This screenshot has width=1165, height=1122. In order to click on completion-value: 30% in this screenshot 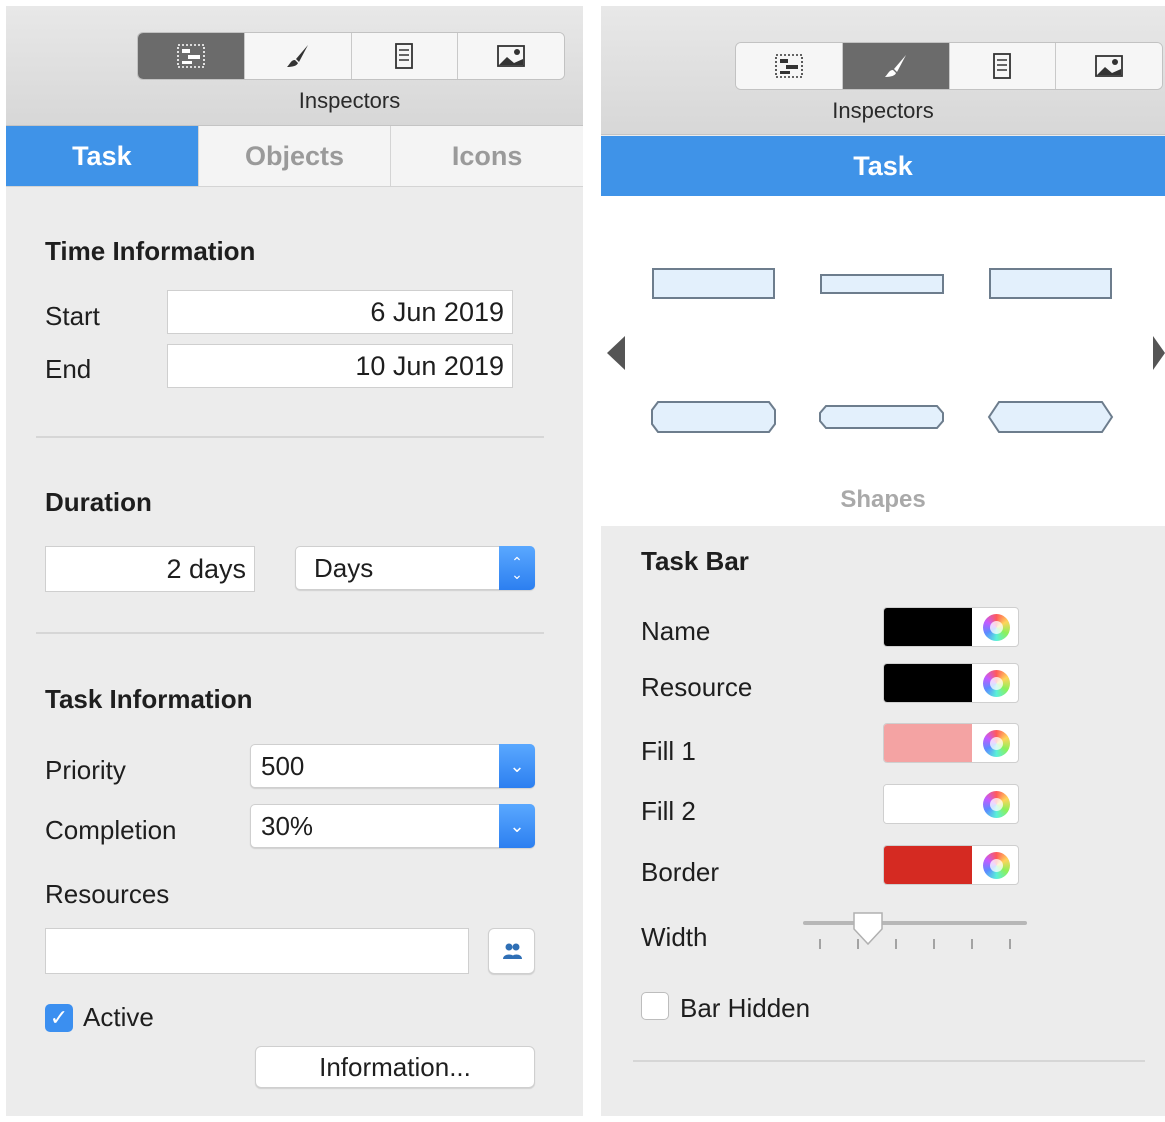, I will do `click(287, 825)`.